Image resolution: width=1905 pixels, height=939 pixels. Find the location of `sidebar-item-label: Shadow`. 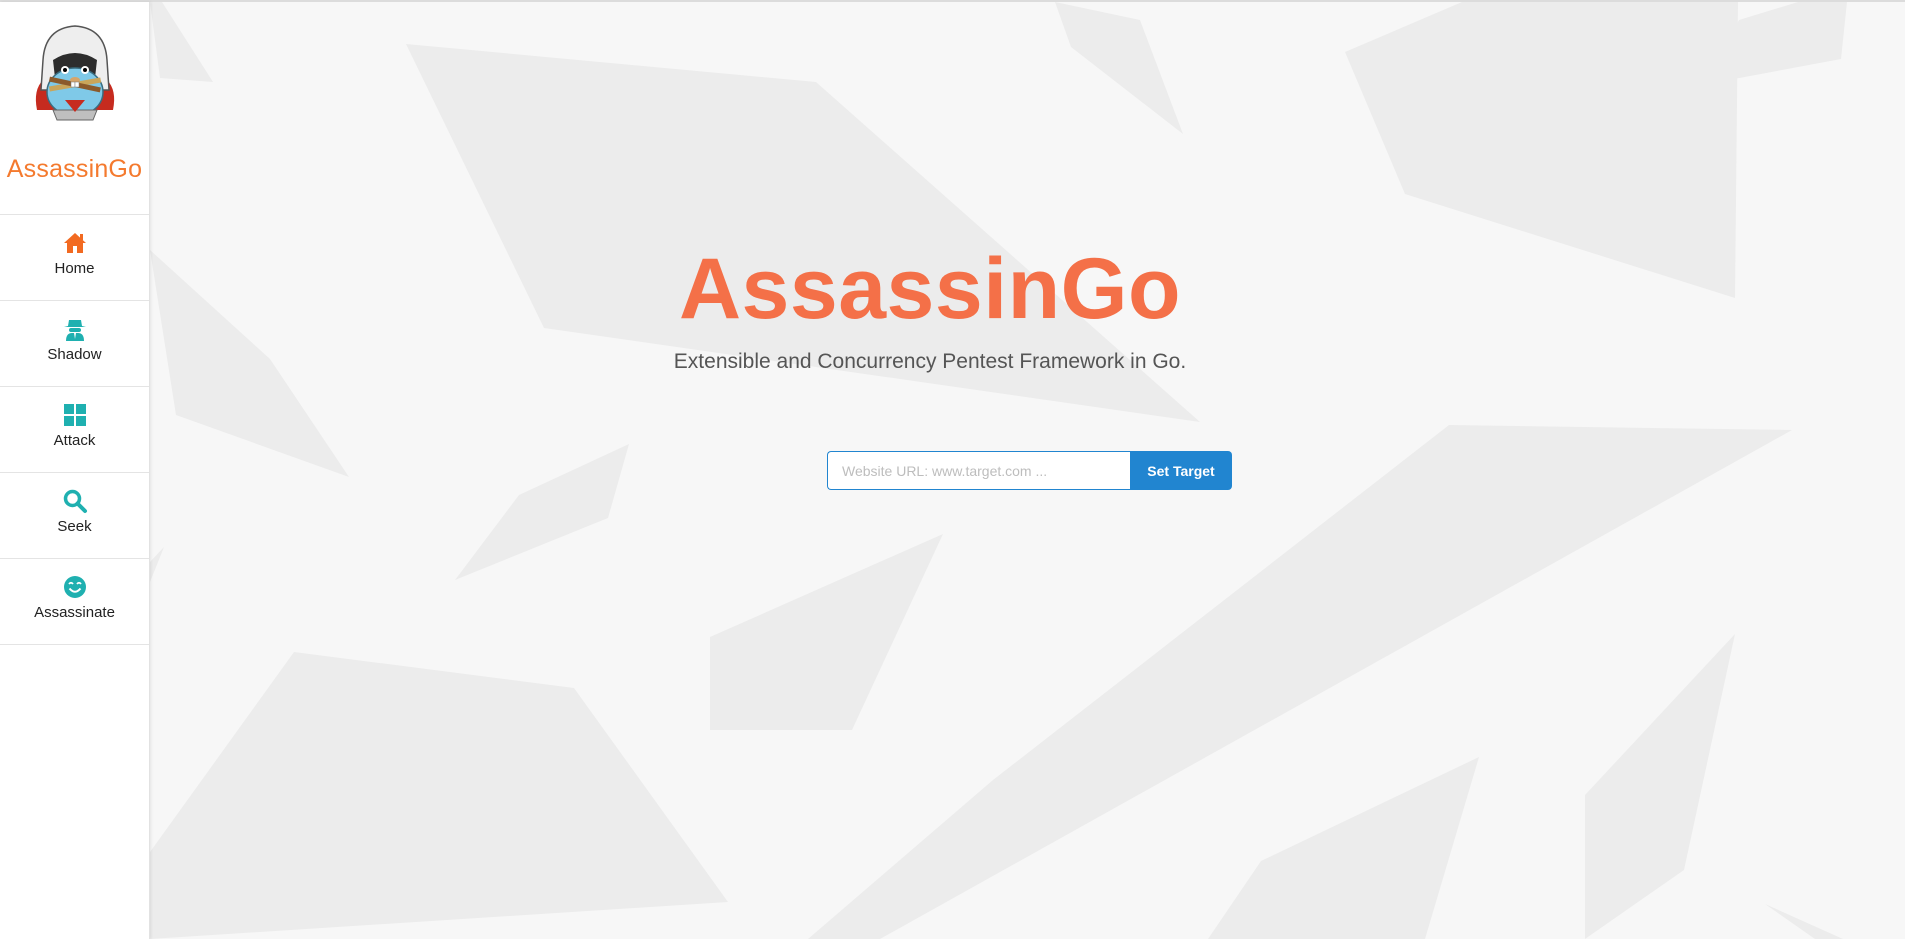

sidebar-item-label: Shadow is located at coordinates (74, 354).